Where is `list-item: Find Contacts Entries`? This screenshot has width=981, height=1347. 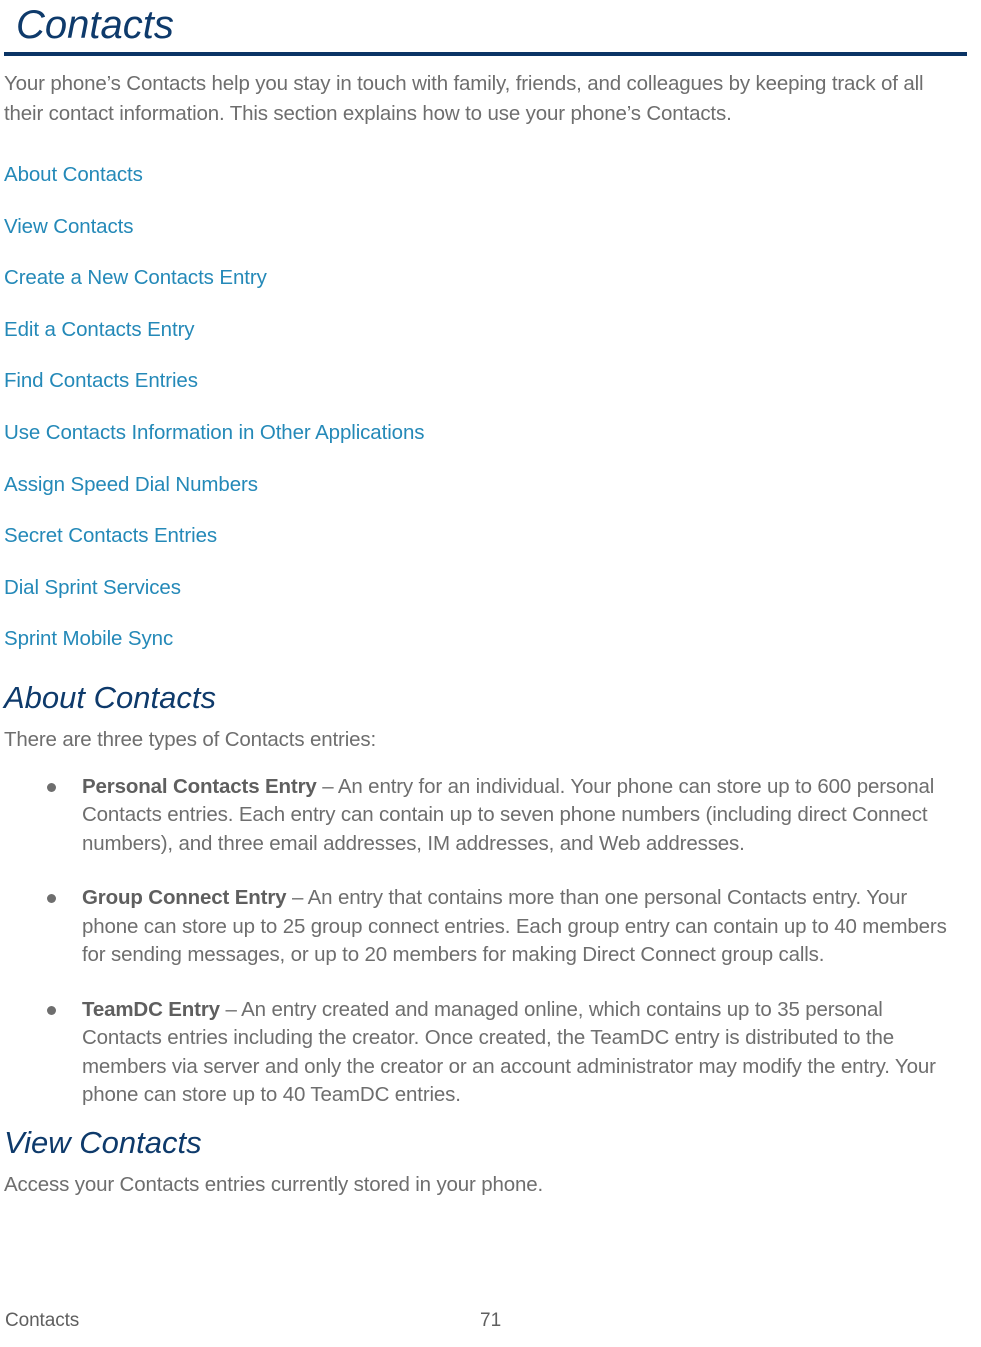 list-item: Find Contacts Entries is located at coordinates (484, 381).